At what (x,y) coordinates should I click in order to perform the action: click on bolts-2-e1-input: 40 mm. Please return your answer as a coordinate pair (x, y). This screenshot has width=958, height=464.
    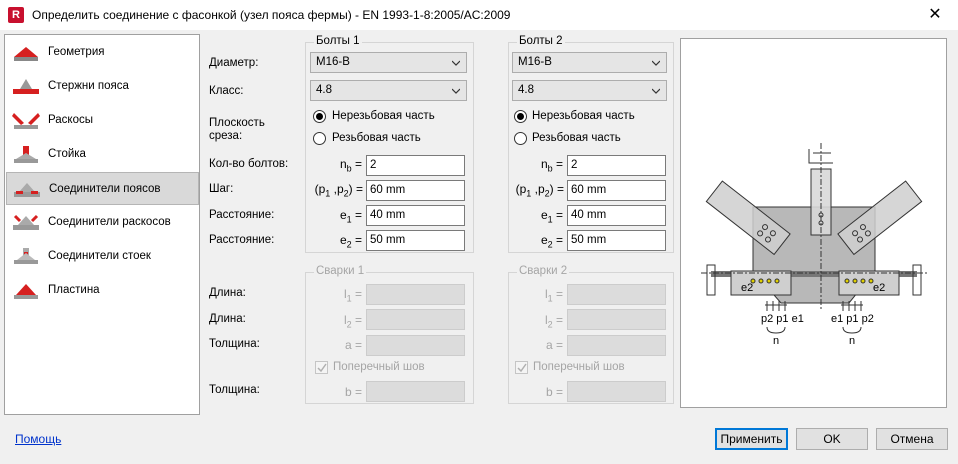
    Looking at the image, I should click on (616, 215).